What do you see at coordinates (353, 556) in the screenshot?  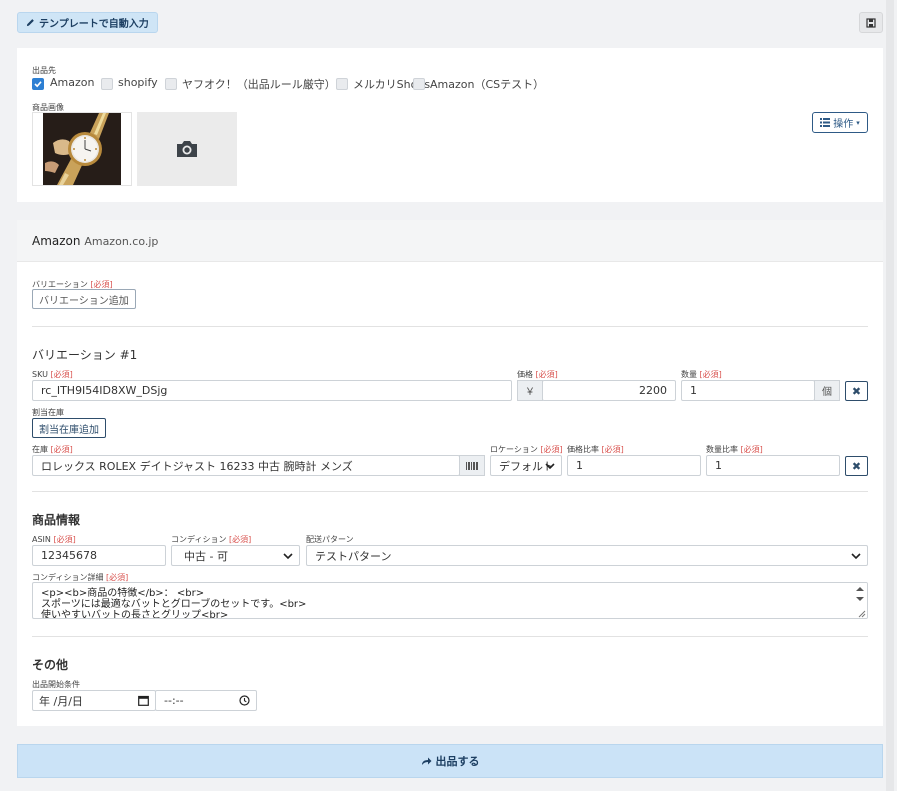 I see `shipping-pattern-value: テストパターン` at bounding box center [353, 556].